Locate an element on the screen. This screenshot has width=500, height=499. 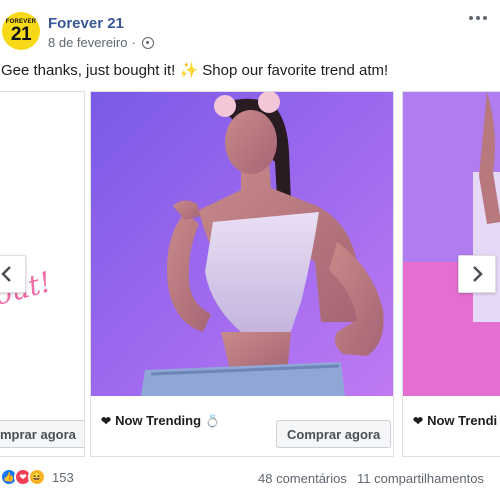
post-timestamp: 8 de fevereiro · is located at coordinates (101, 42).